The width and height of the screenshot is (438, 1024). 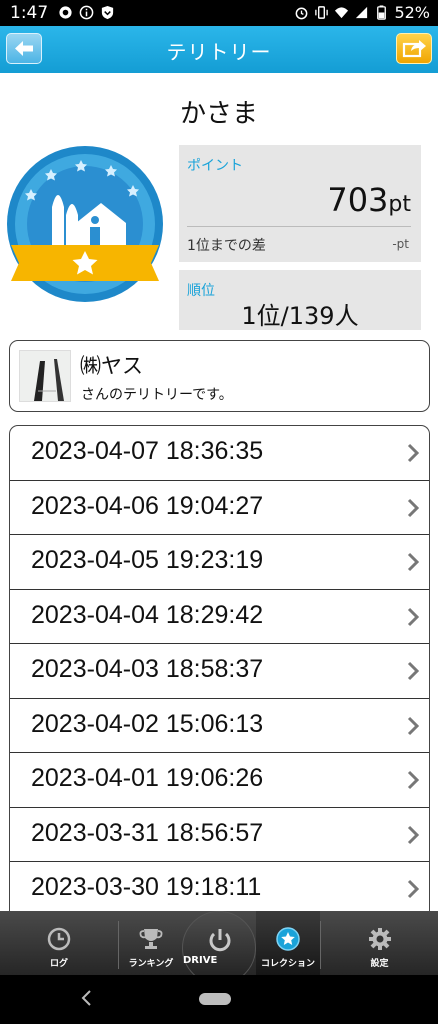 I want to click on list-item: 2023-04-06 19:04:27, so click(x=219, y=508).